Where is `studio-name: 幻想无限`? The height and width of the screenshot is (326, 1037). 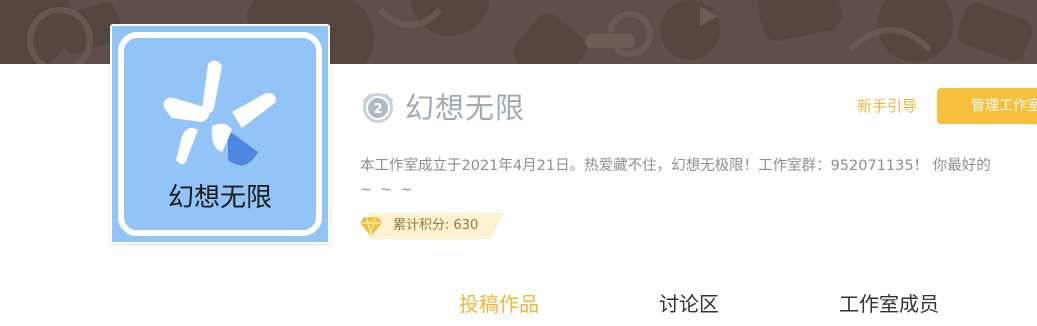
studio-name: 幻想无限 is located at coordinates (465, 108).